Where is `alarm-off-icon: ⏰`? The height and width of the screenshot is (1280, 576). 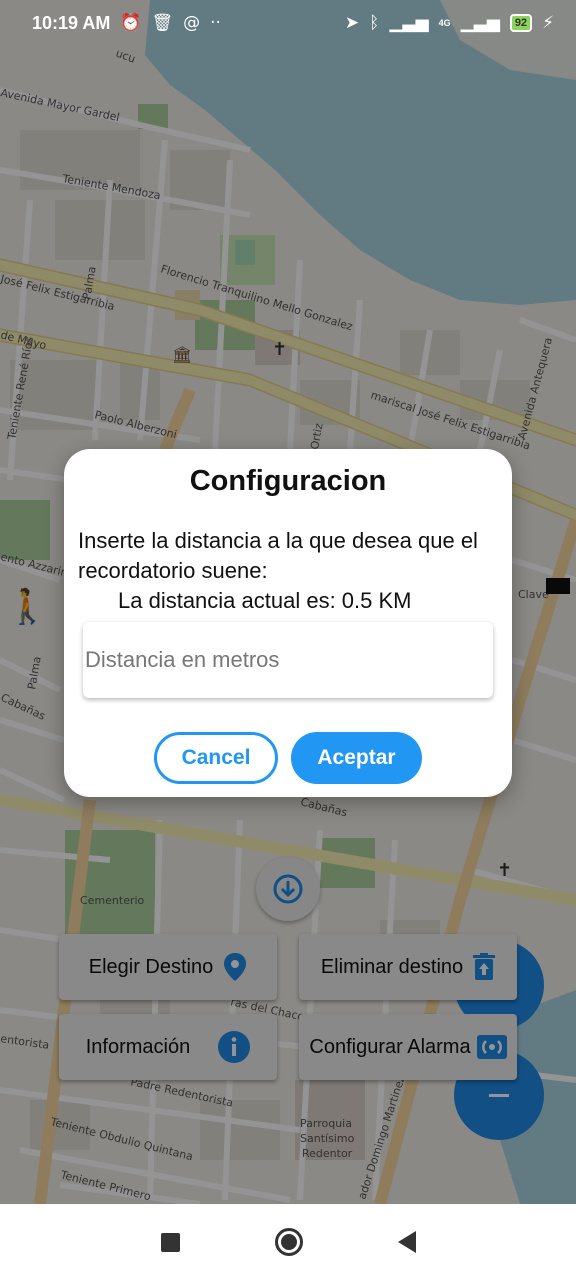 alarm-off-icon: ⏰ is located at coordinates (131, 22).